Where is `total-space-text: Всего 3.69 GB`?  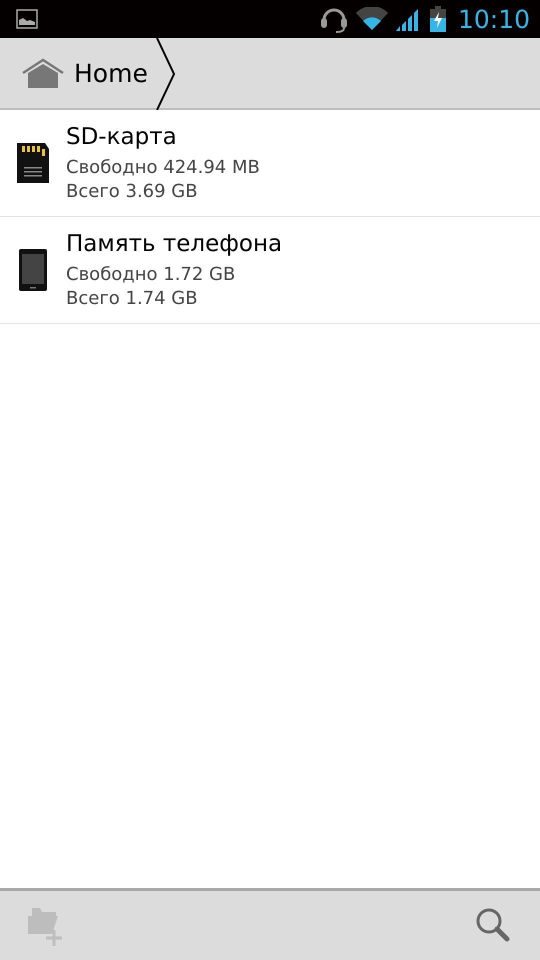
total-space-text: Всего 3.69 GB is located at coordinates (132, 192).